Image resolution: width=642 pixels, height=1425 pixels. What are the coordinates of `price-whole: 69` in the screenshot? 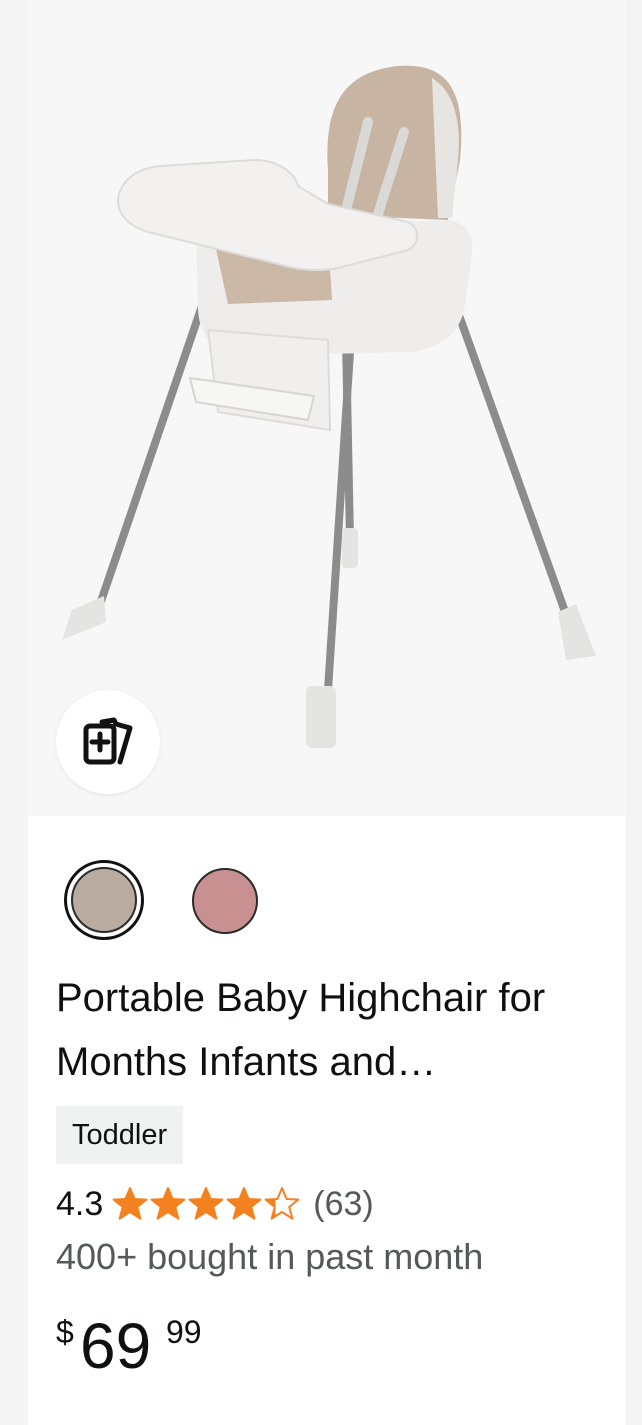 It's located at (116, 1346).